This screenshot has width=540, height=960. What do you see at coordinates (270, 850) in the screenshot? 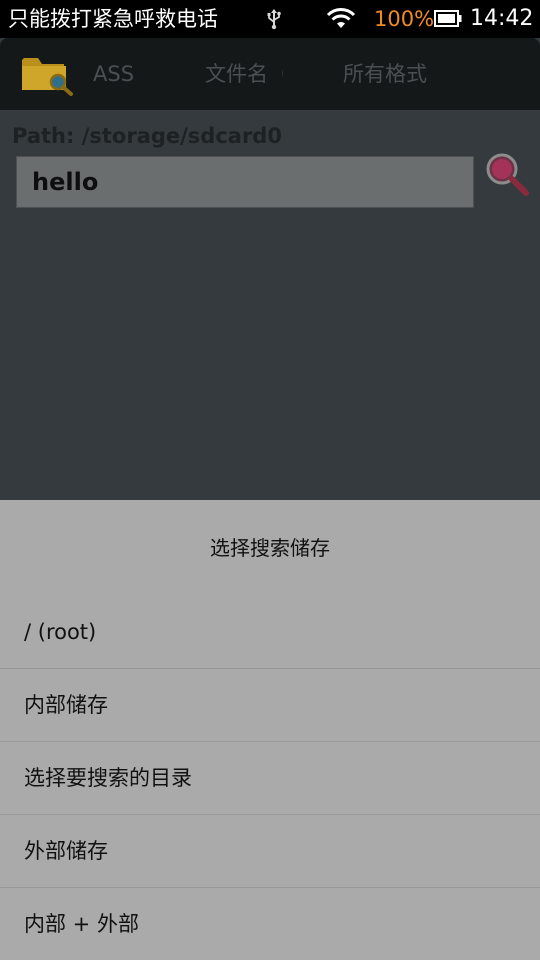
I see `option-external-storage: 外部储存` at bounding box center [270, 850].